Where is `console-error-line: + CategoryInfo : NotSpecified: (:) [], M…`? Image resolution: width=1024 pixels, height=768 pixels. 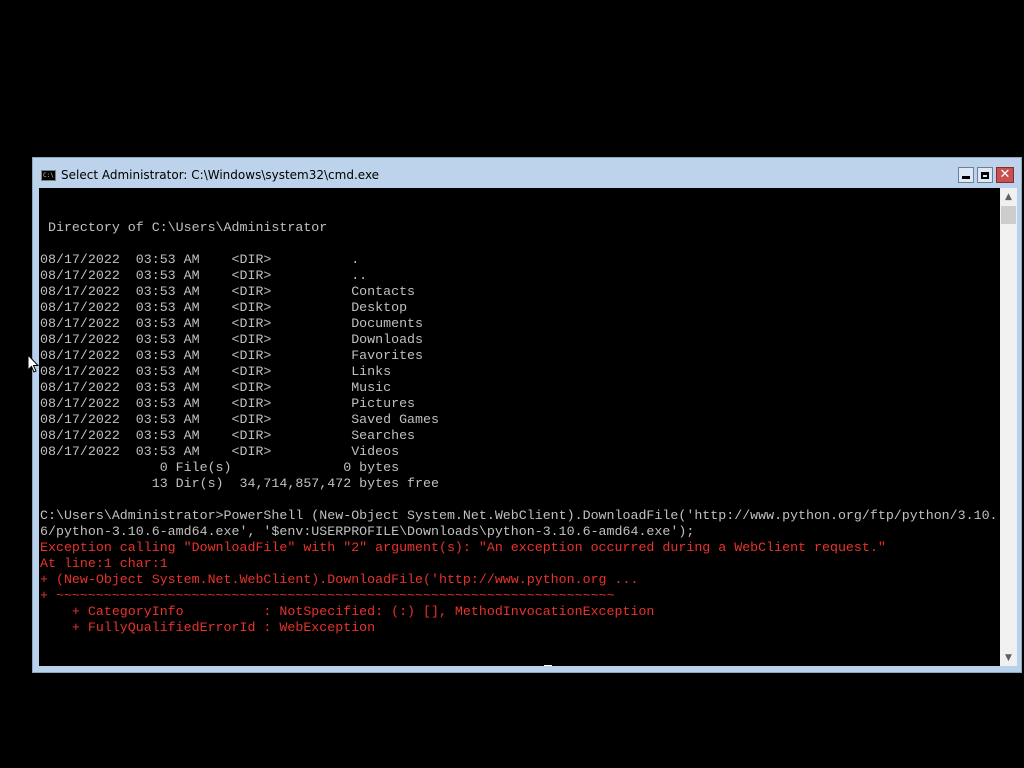
console-error-line: + CategoryInfo : NotSpecified: (:) [], M… is located at coordinates (347, 611).